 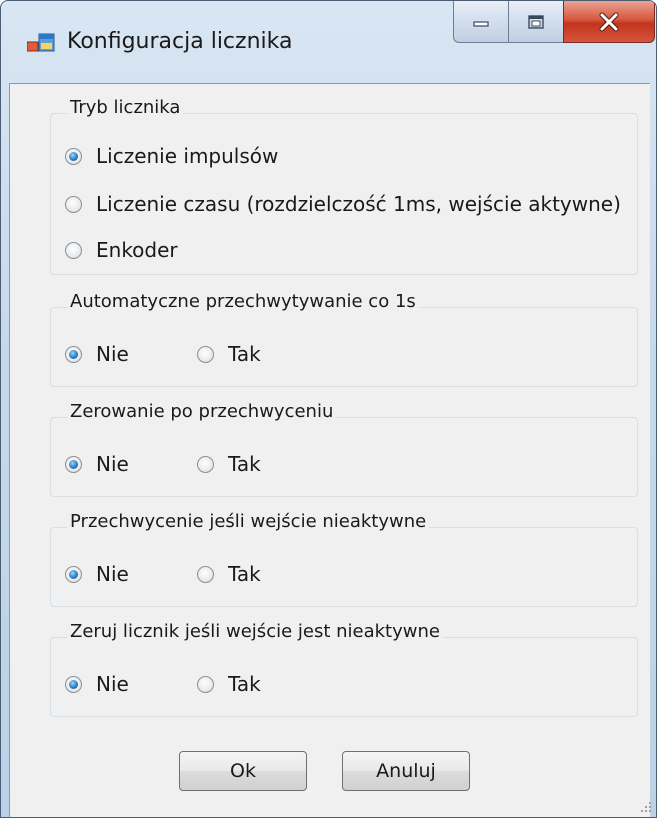 I want to click on close-icon, so click(x=609, y=21).